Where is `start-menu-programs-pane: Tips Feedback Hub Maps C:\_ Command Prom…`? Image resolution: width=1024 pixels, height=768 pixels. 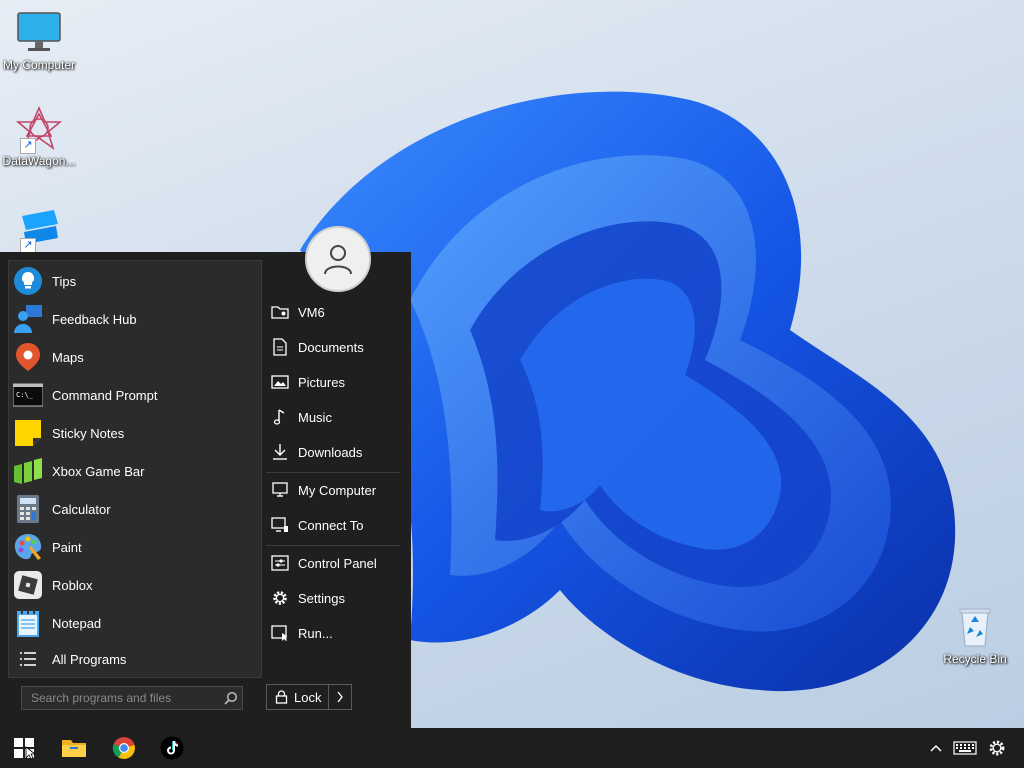
start-menu-programs-pane: Tips Feedback Hub Maps C:\_ Command Prom… is located at coordinates (135, 469).